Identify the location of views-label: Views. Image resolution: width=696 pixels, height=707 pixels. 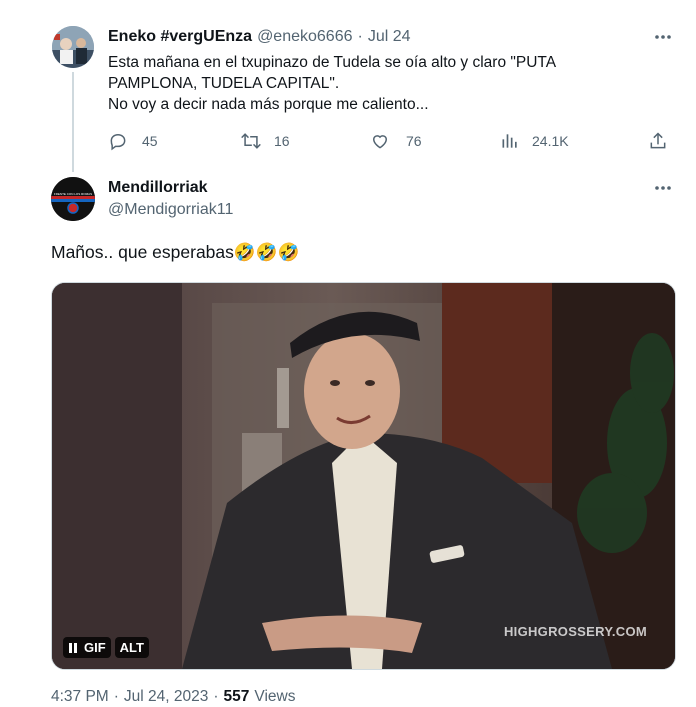
(275, 696).